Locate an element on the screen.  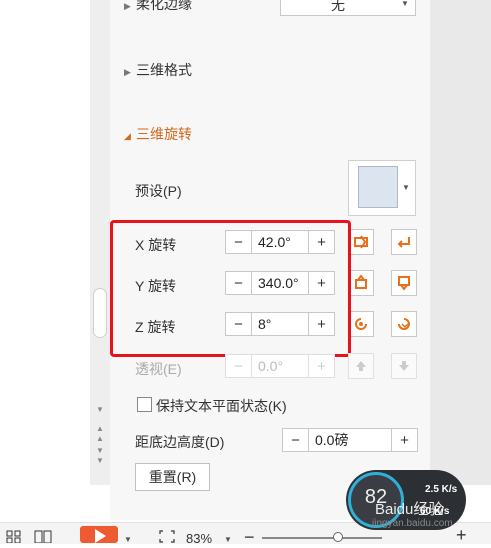
perspective-stepper: − 0.0° + is located at coordinates (280, 366).